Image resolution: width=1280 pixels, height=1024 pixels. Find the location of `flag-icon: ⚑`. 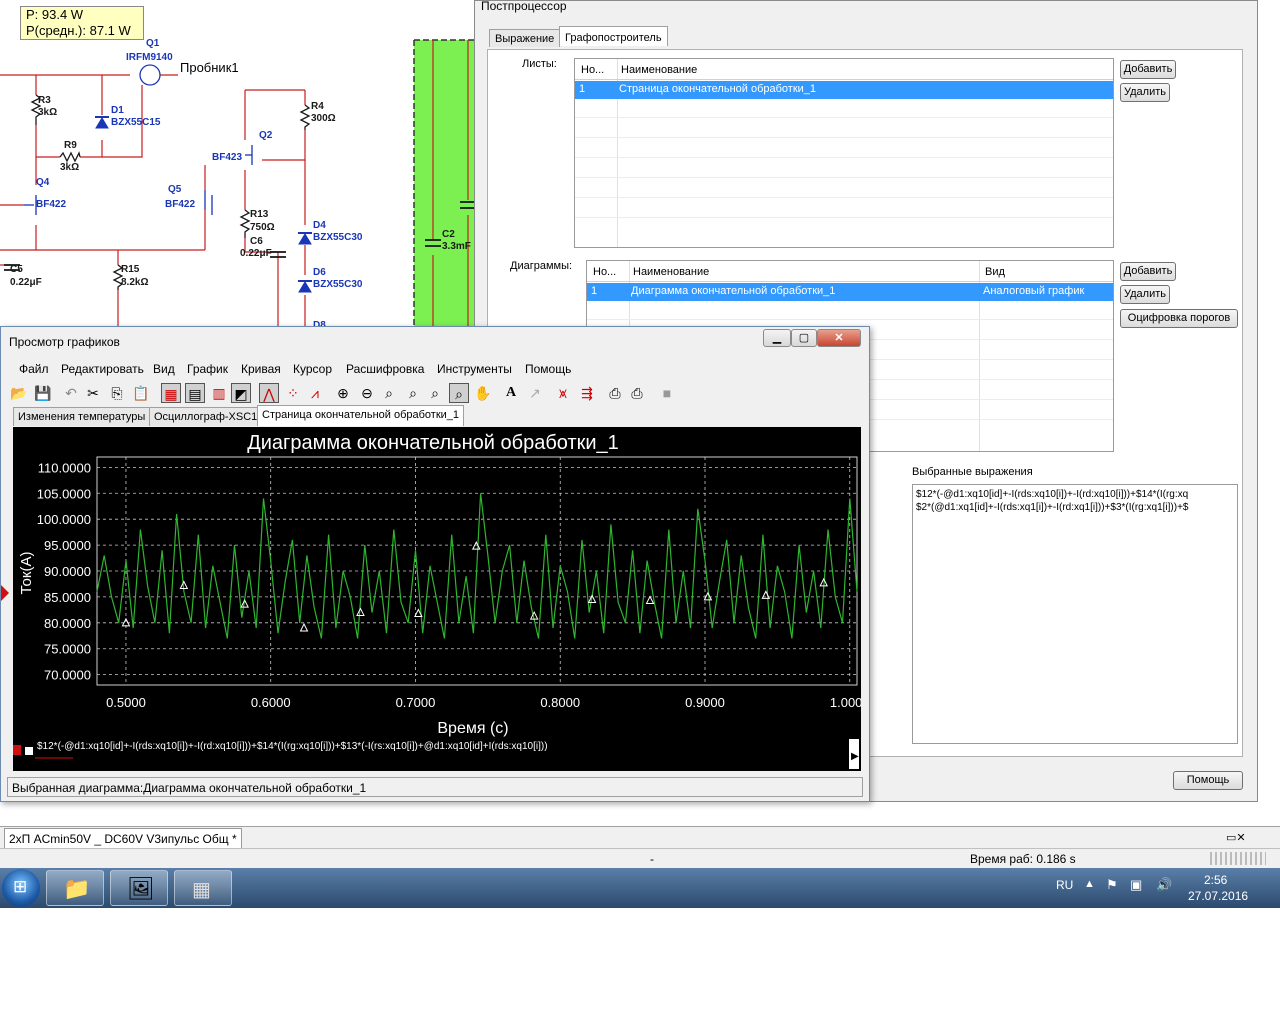

flag-icon: ⚑ is located at coordinates (1112, 885).